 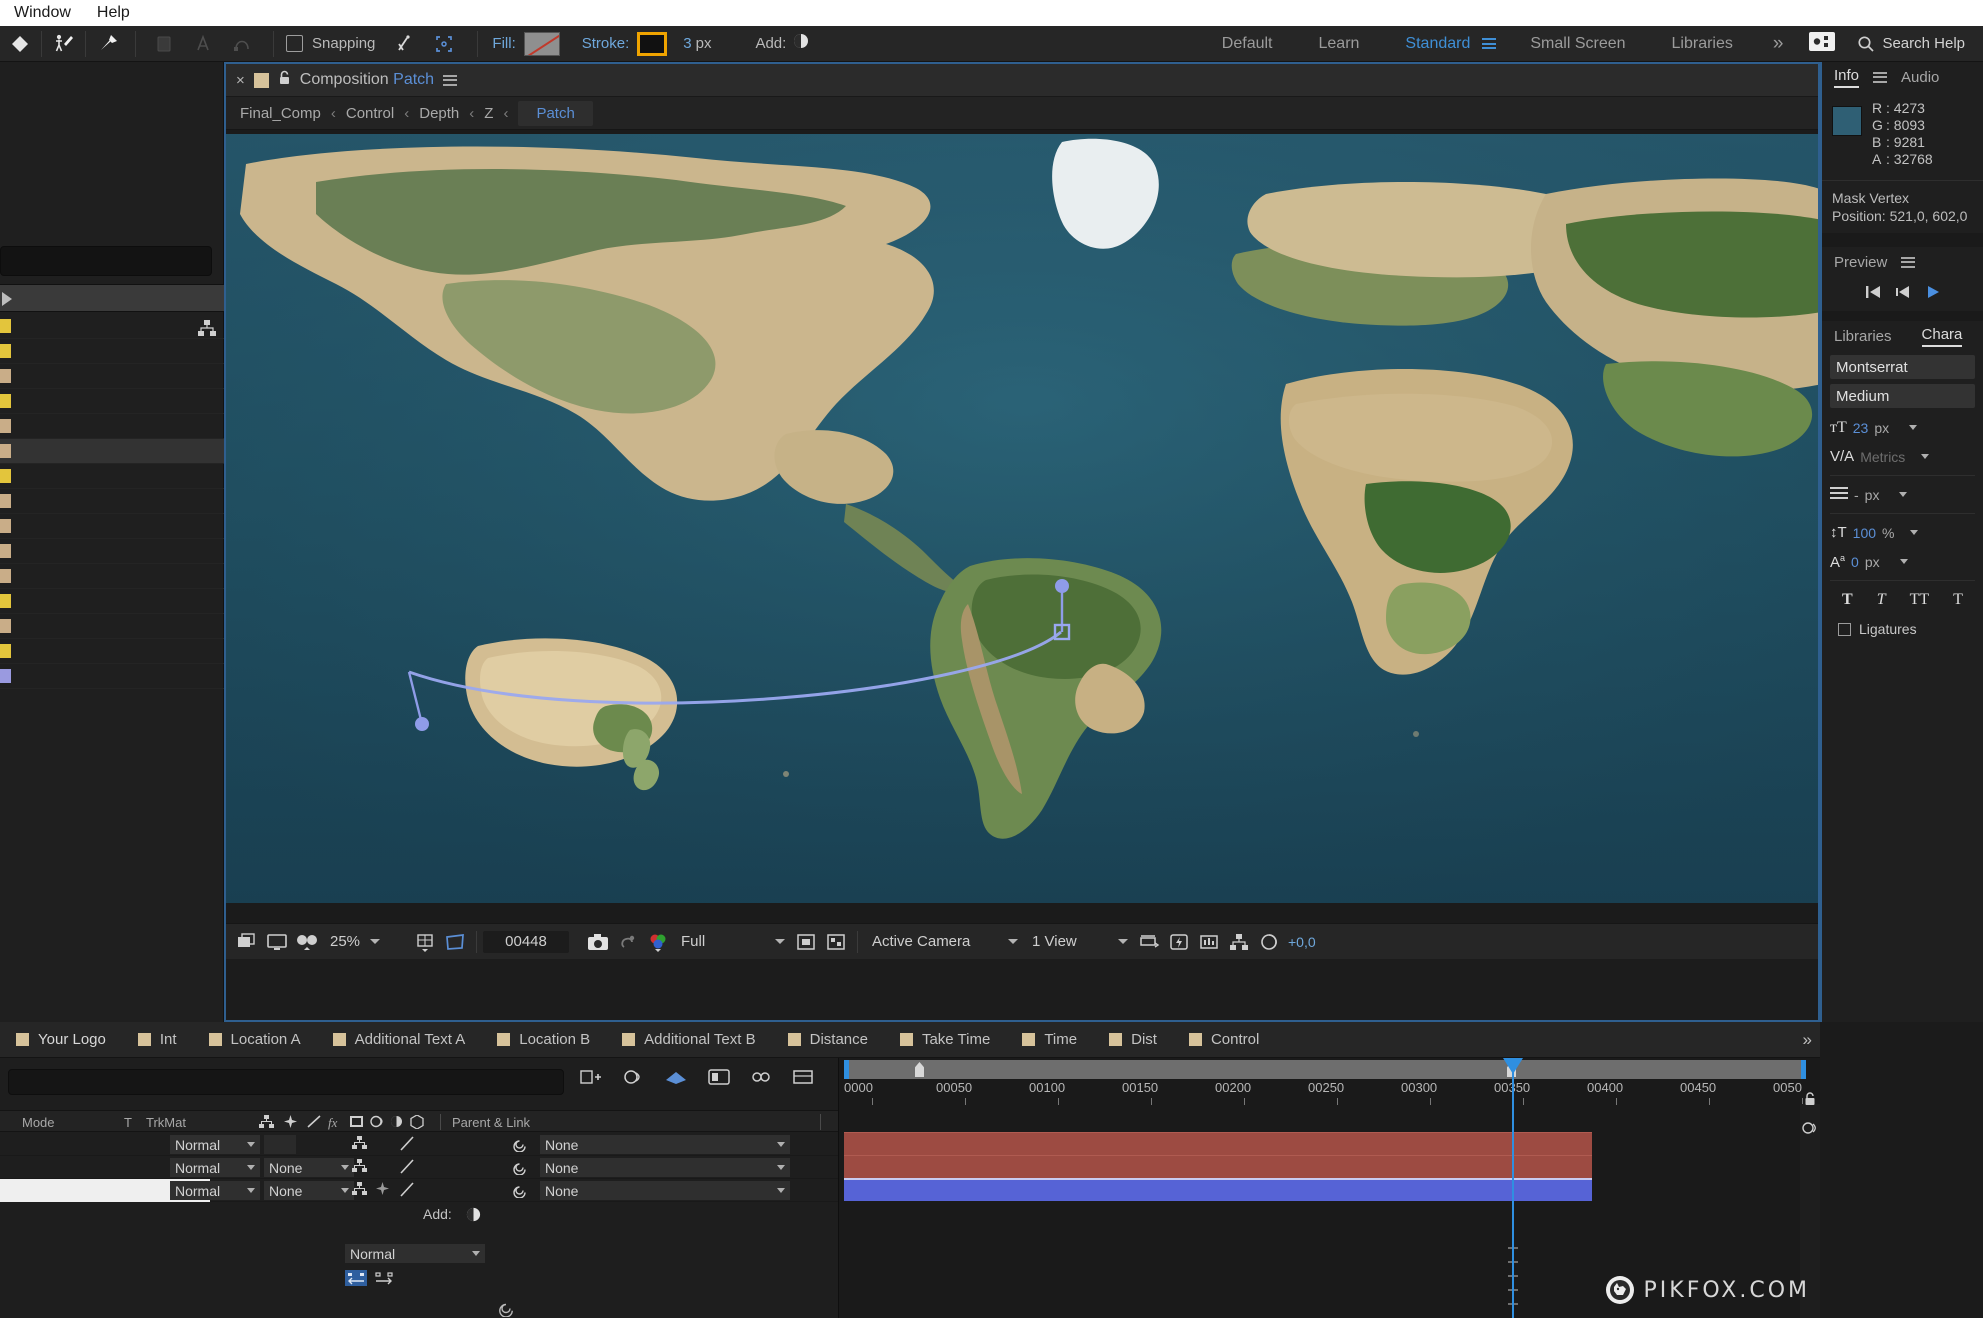 What do you see at coordinates (665, 1144) in the screenshot?
I see `layer-parent-select: None` at bounding box center [665, 1144].